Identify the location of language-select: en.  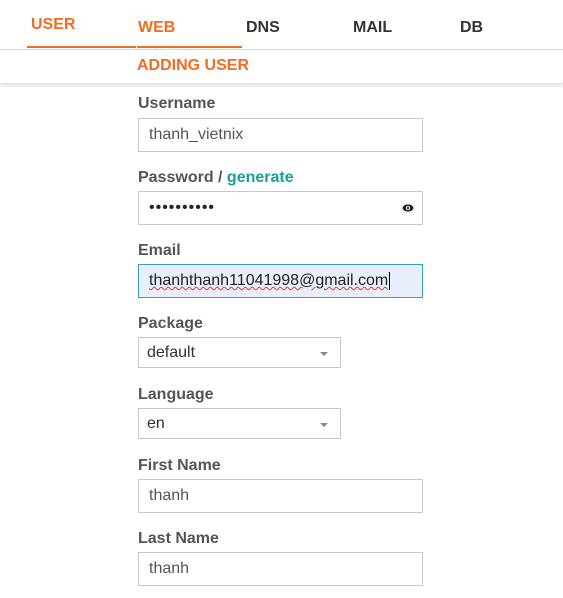
(239, 423).